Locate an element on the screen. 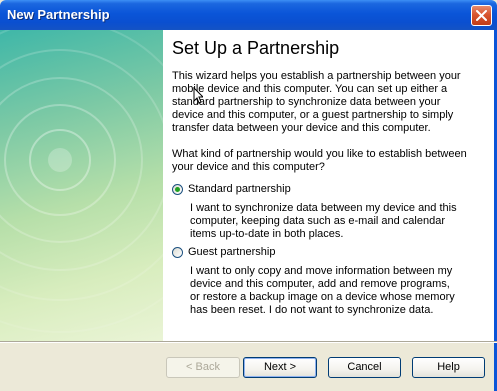 This screenshot has width=497, height=391. window-title: New Partnership is located at coordinates (58, 14).